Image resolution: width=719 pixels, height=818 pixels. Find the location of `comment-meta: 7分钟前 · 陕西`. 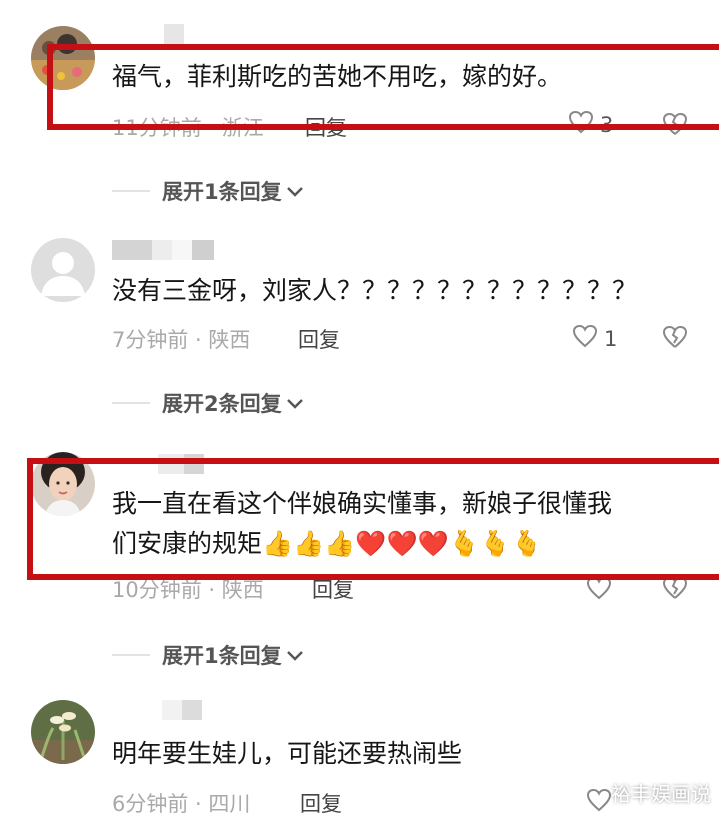

comment-meta: 7分钟前 · 陕西 is located at coordinates (181, 340).